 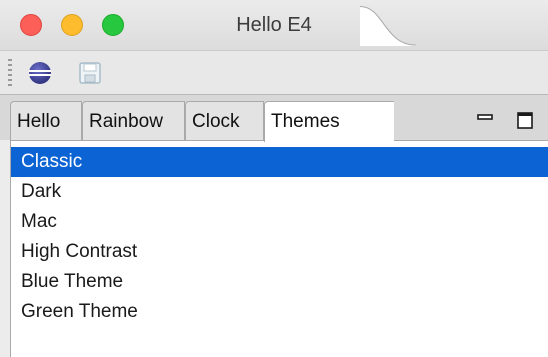 I want to click on window-title: Hello E4, so click(x=274, y=25).